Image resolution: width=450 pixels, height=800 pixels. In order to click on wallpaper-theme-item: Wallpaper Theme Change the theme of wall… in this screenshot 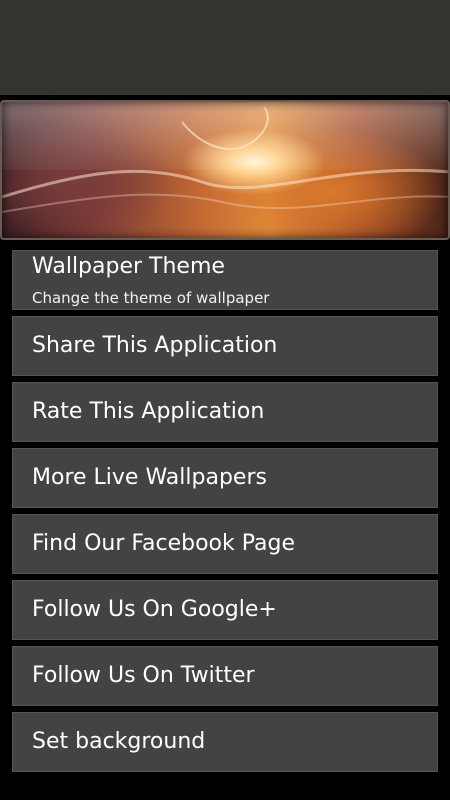, I will do `click(225, 280)`.